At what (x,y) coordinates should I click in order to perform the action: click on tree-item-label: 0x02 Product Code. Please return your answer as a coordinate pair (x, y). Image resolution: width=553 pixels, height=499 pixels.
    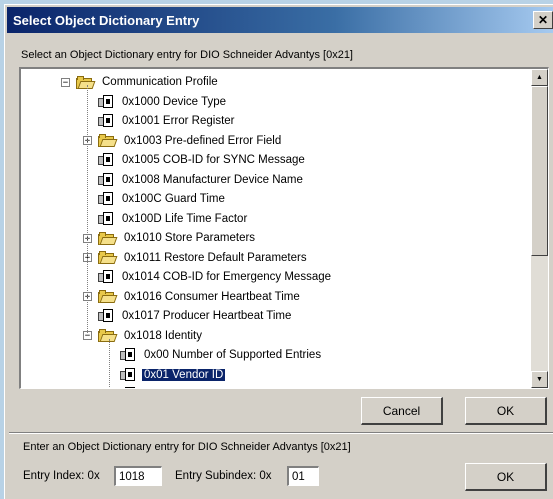
    Looking at the image, I should click on (193, 388).